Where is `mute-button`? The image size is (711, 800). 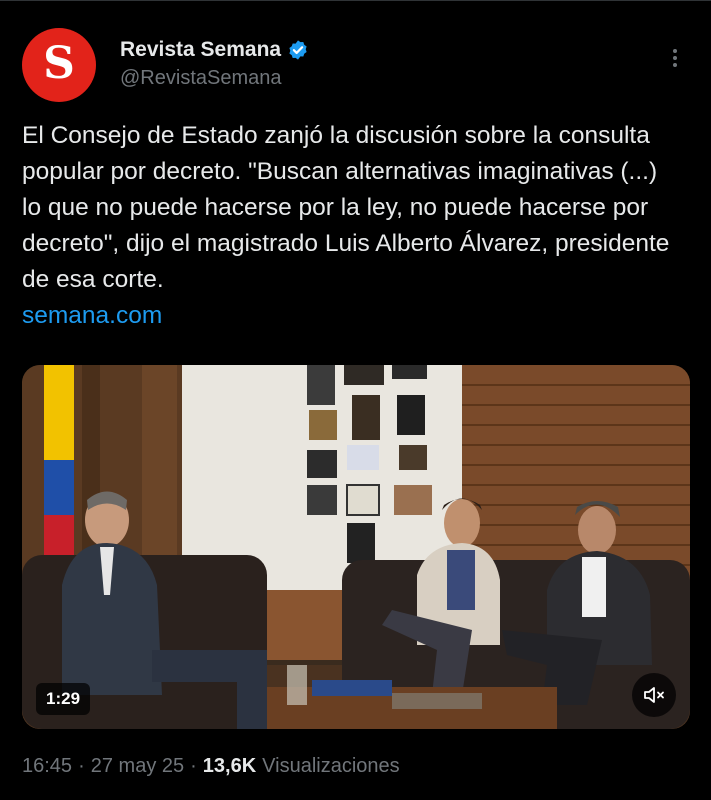
mute-button is located at coordinates (654, 695).